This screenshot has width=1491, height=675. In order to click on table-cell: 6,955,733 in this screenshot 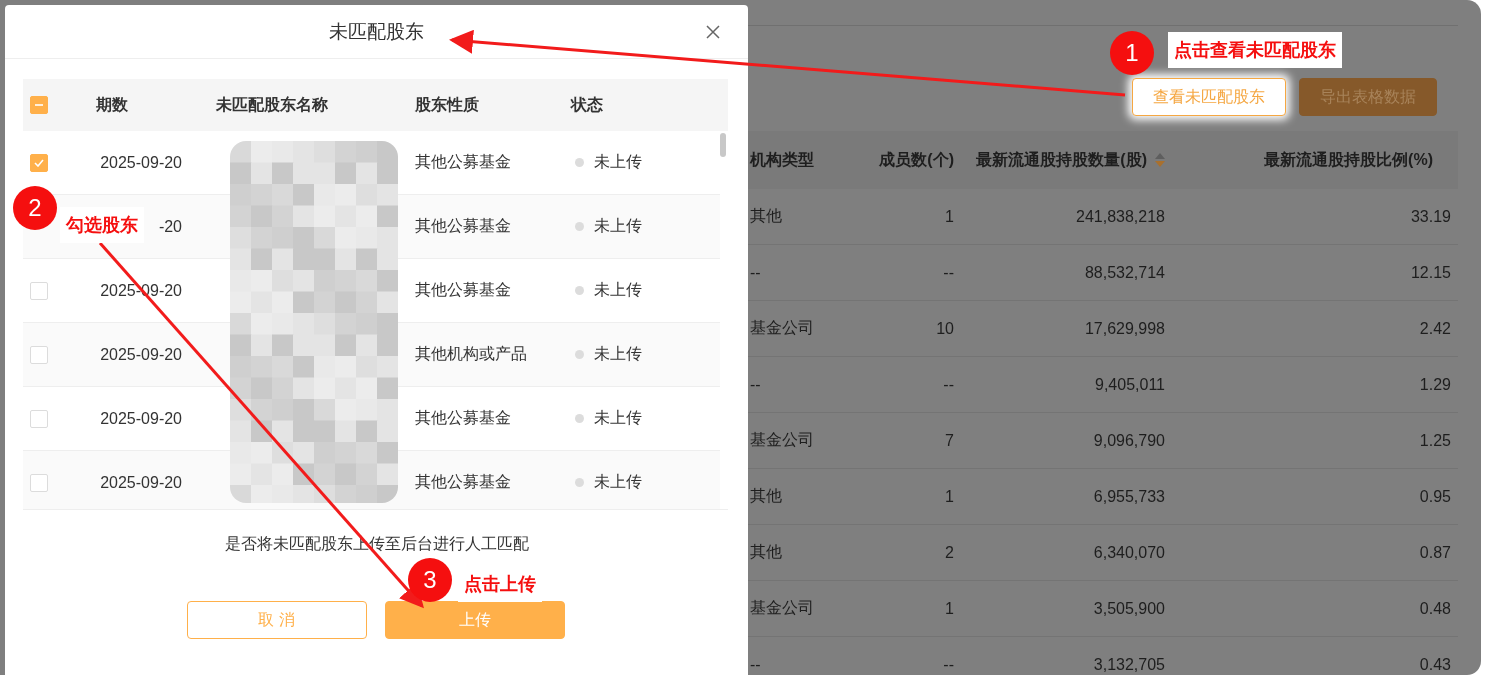, I will do `click(1129, 496)`.